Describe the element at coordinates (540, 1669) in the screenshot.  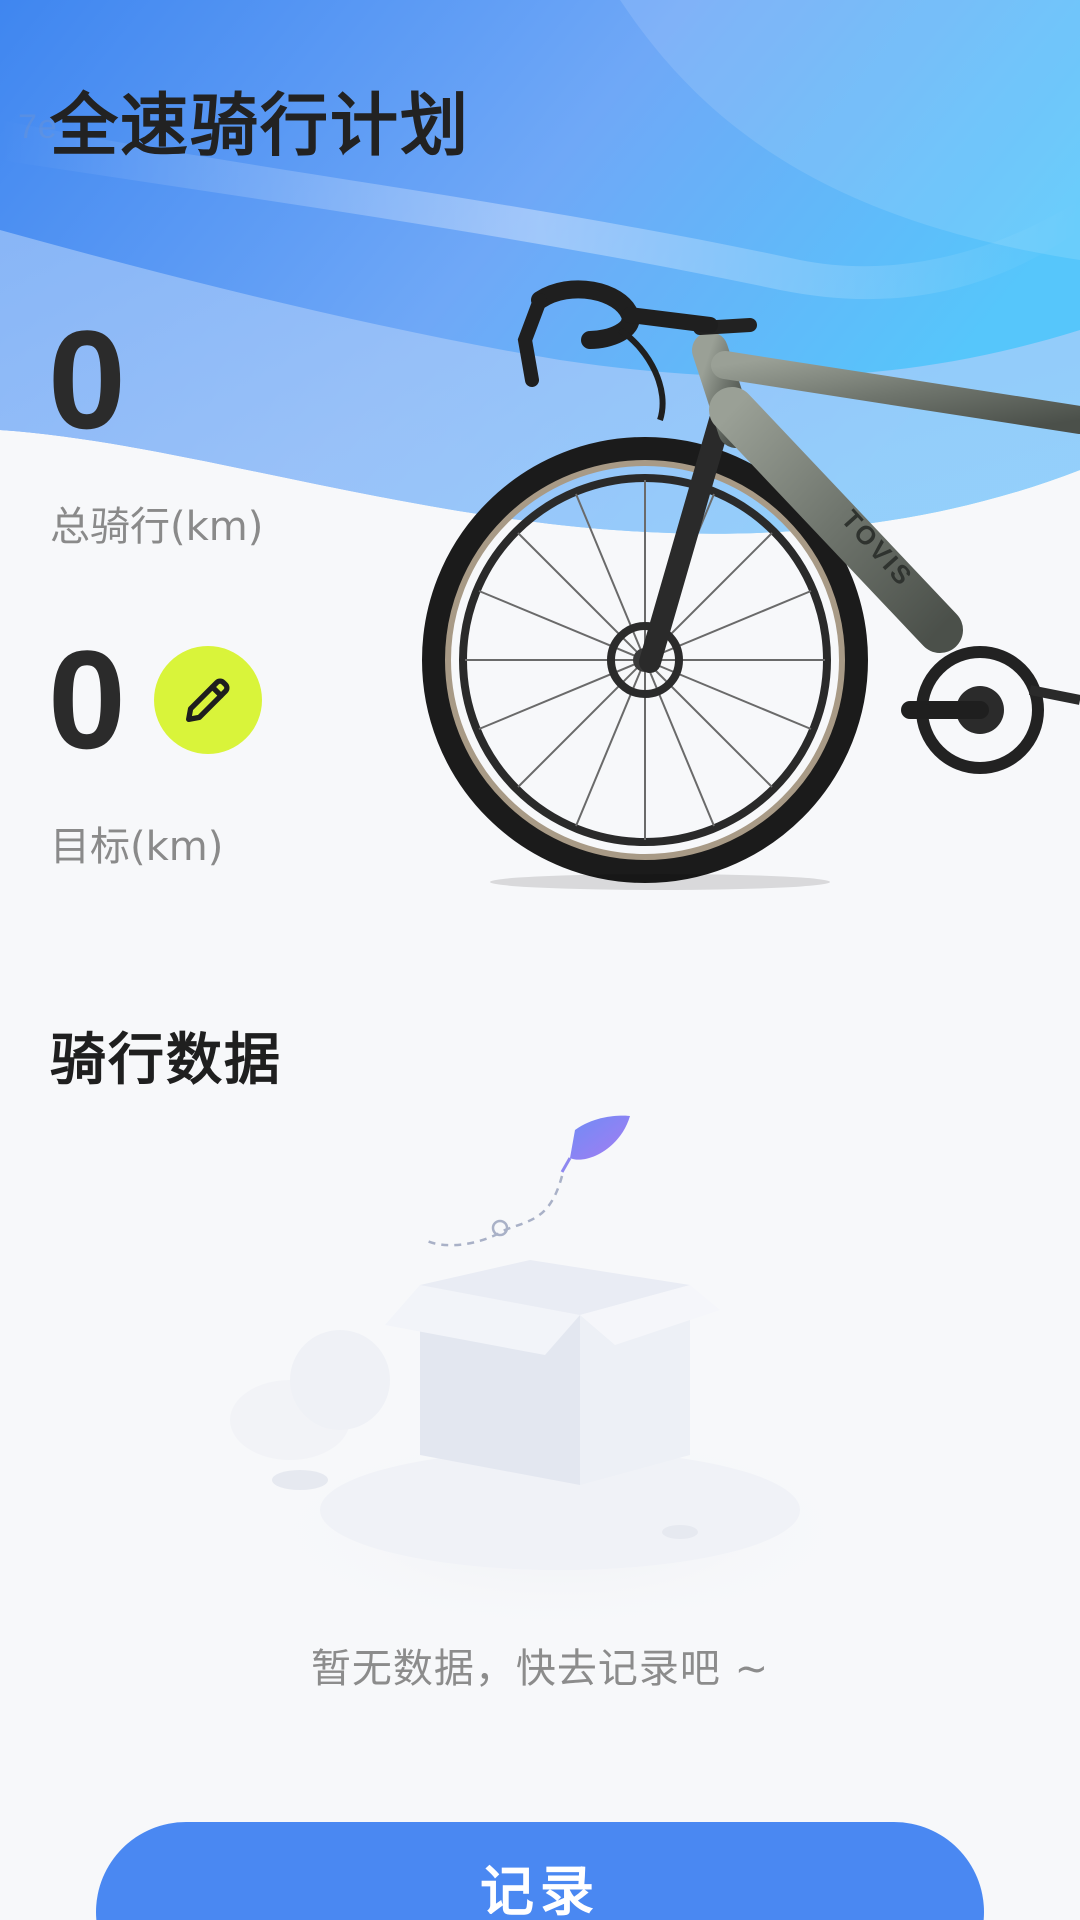
I see `empty-state-message: 暂无数据，快去记录吧 ~` at that location.